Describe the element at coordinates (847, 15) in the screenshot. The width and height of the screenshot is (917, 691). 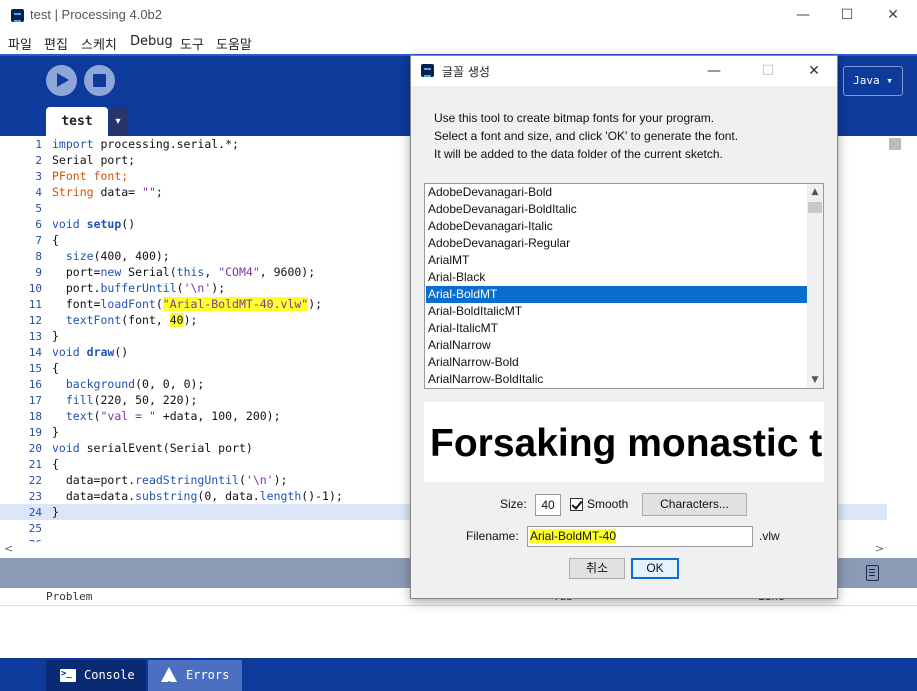
I see `maximize-button: ☐` at that location.